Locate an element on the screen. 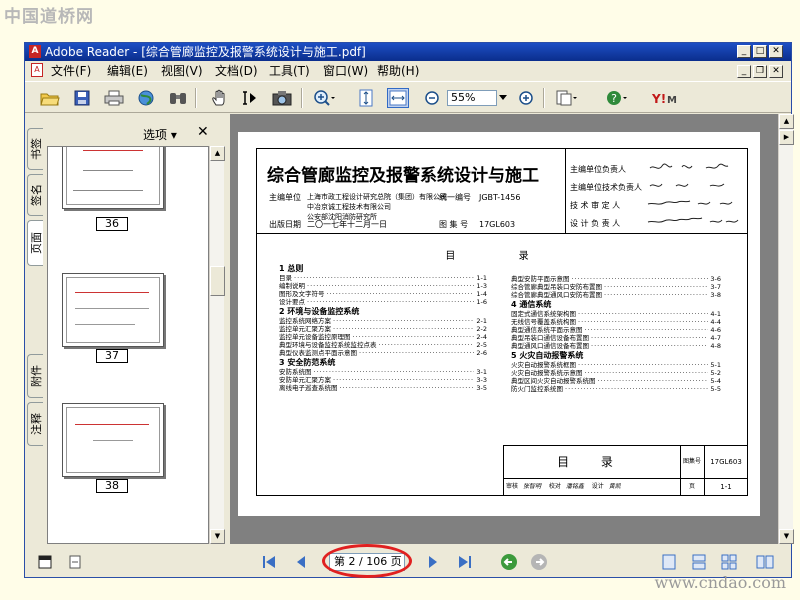  select-text-icon is located at coordinates (250, 98).